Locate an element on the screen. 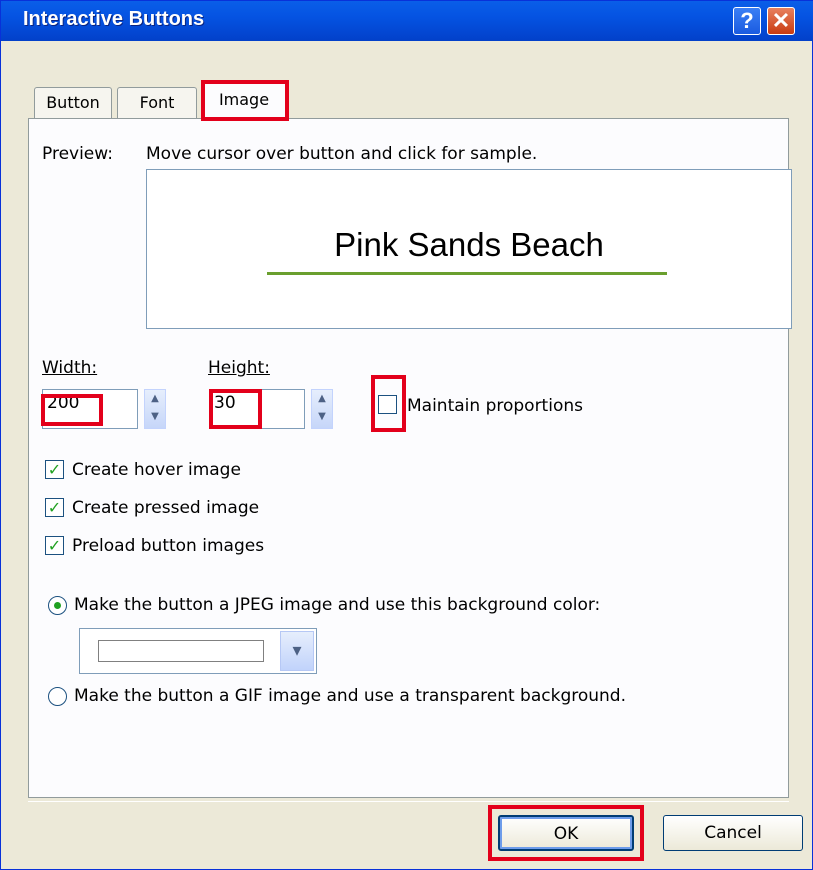  preview-underline is located at coordinates (467, 273).